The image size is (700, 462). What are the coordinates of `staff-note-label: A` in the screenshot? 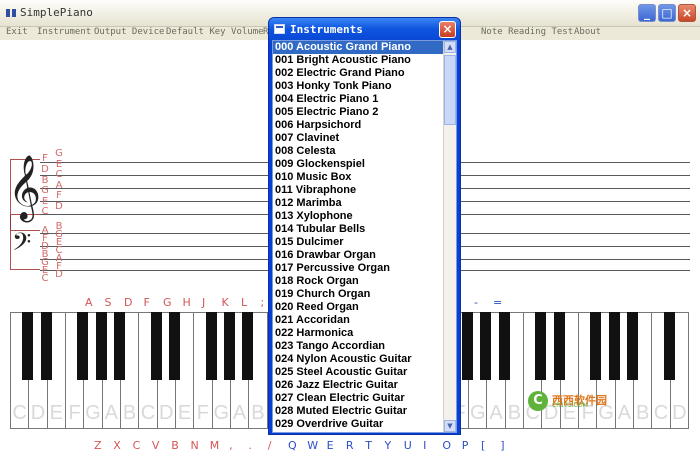 It's located at (59, 185).